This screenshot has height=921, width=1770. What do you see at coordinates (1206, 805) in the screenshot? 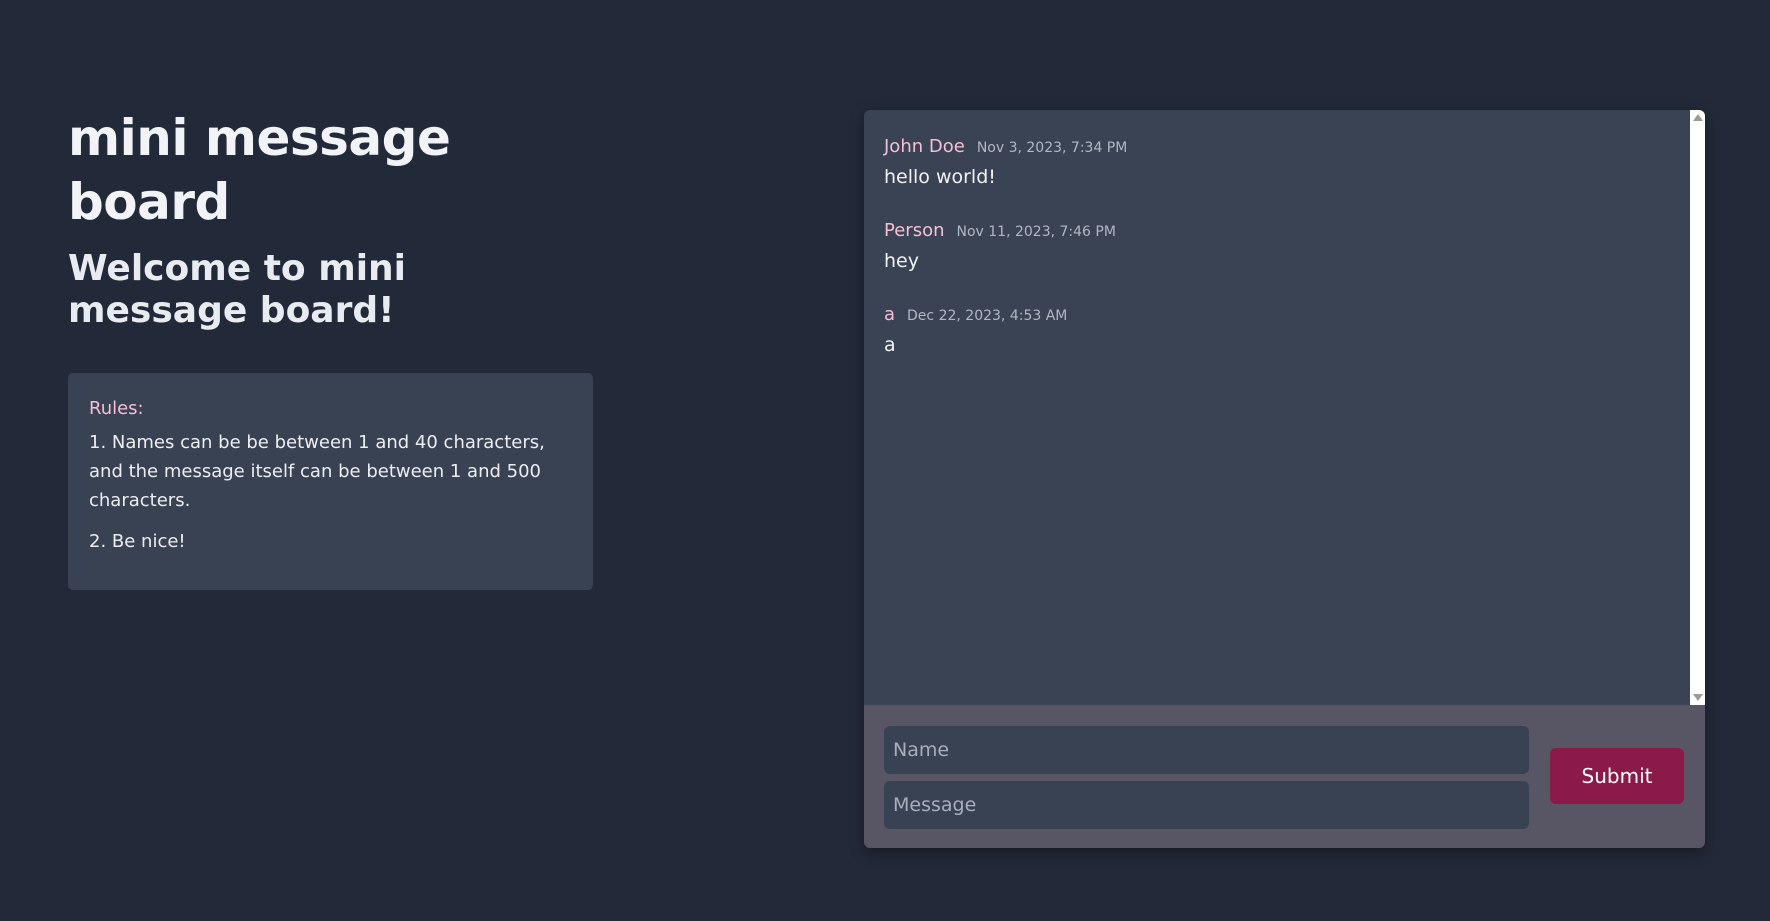
I see `message-input` at bounding box center [1206, 805].